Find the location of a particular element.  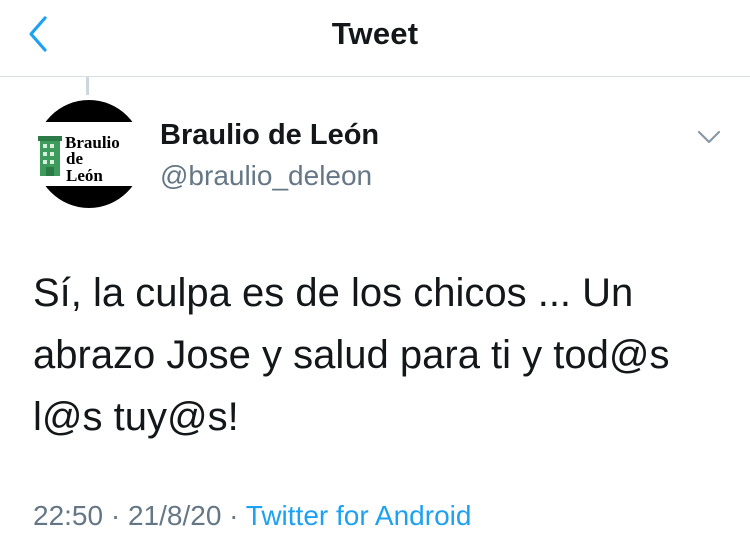

more-options-button is located at coordinates (709, 137).